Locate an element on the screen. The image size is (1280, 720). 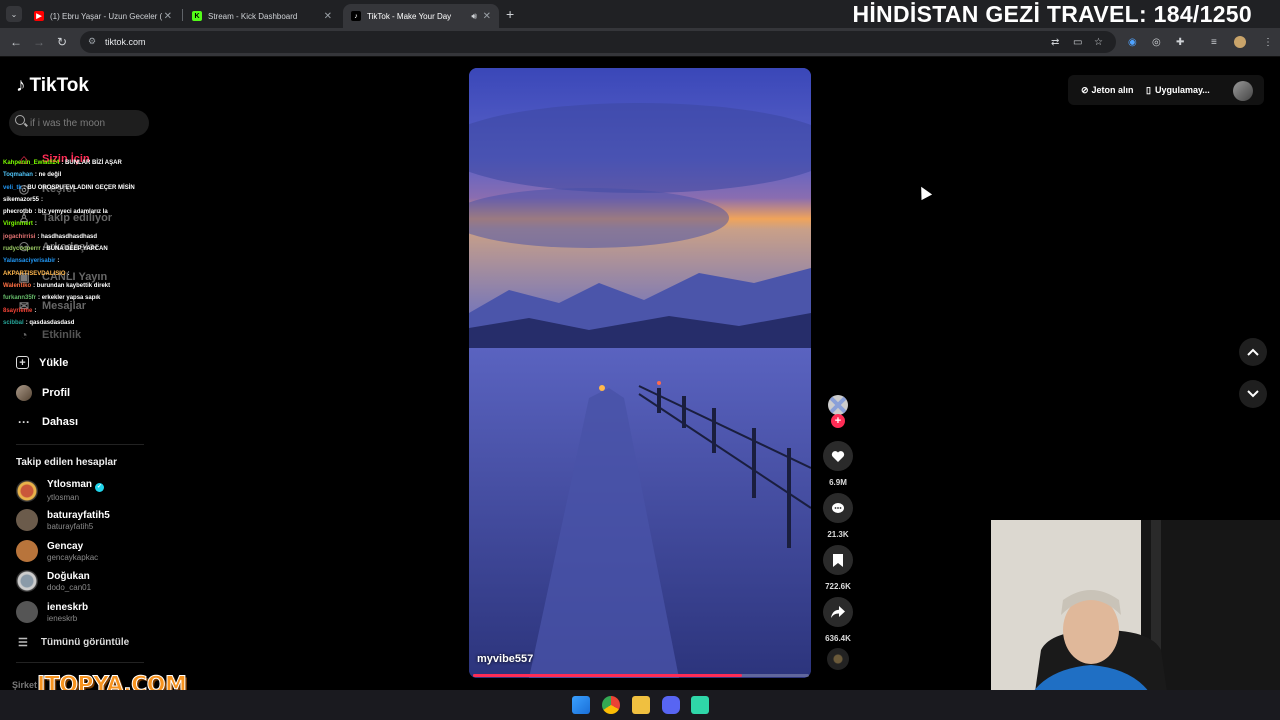
forward-icon: → is located at coordinates (39, 42).